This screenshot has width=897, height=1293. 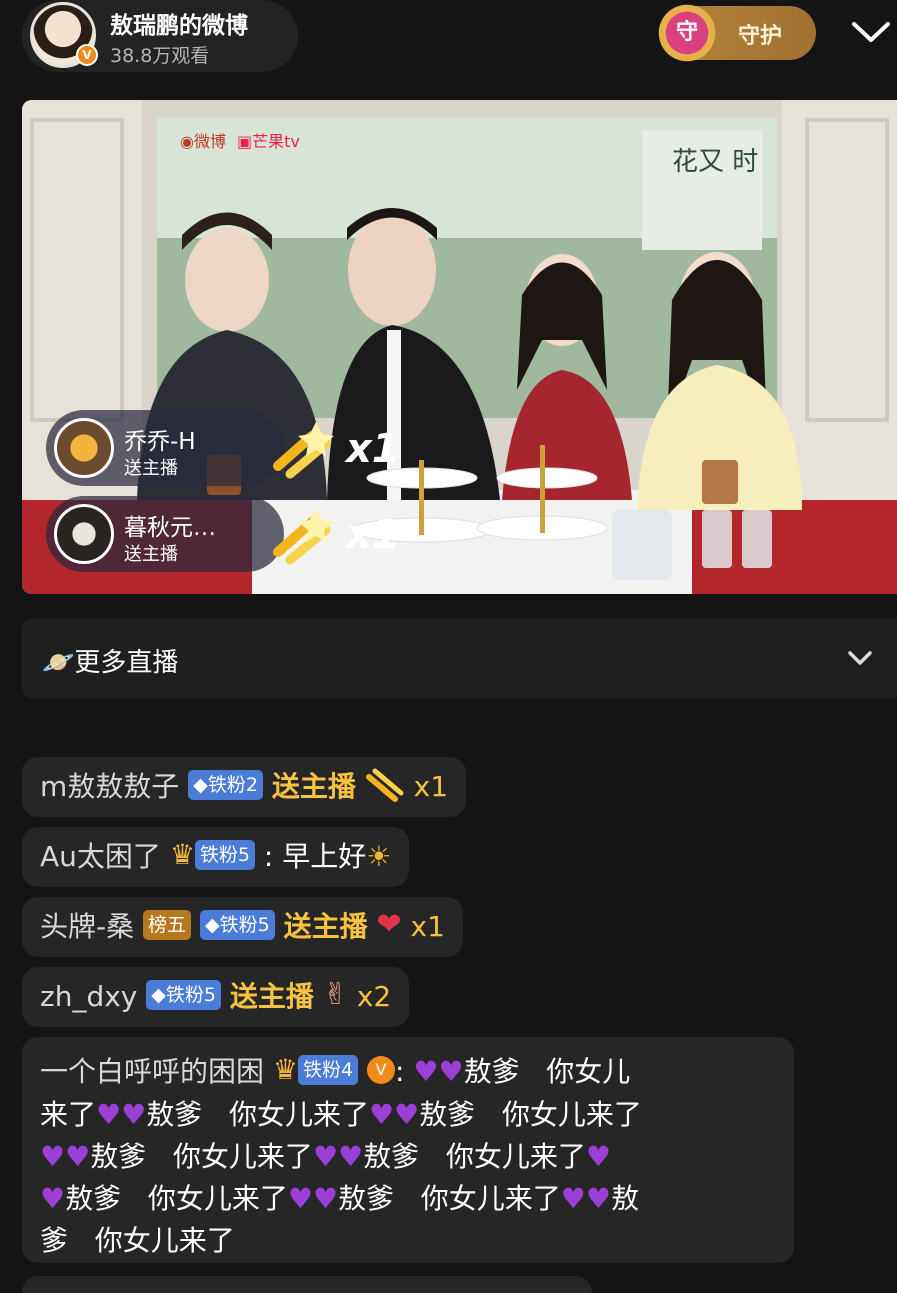 I want to click on streamer-title: 敖瑞鹏的微博, so click(x=179, y=23).